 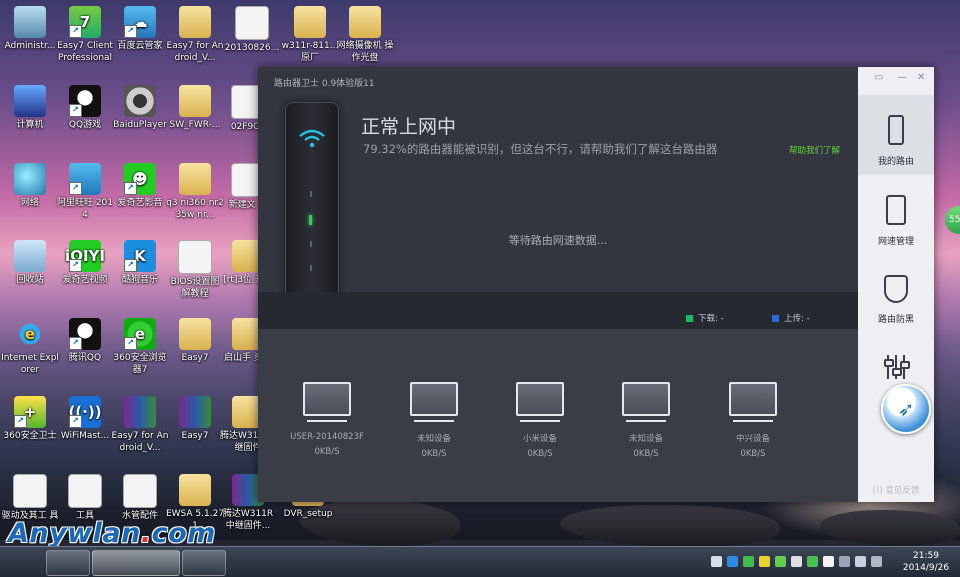 I want to click on download-legend: 下载: -, so click(x=705, y=318).